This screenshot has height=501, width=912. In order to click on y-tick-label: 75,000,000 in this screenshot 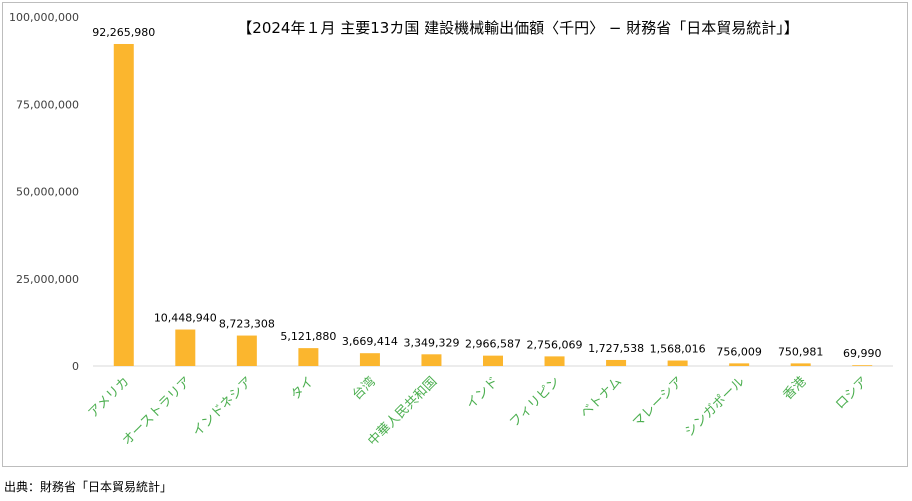, I will do `click(47, 104)`.